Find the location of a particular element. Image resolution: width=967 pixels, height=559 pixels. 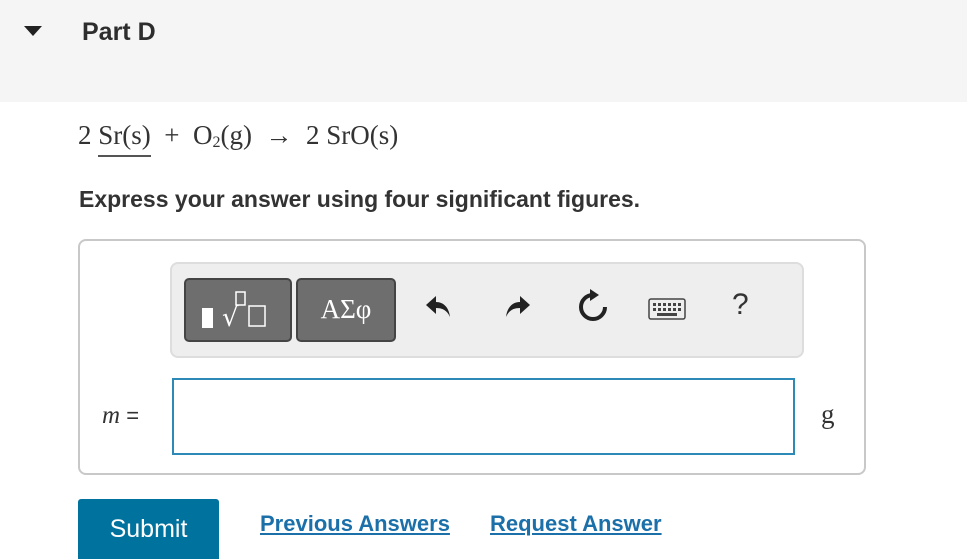

templates-button: √ is located at coordinates (238, 310).